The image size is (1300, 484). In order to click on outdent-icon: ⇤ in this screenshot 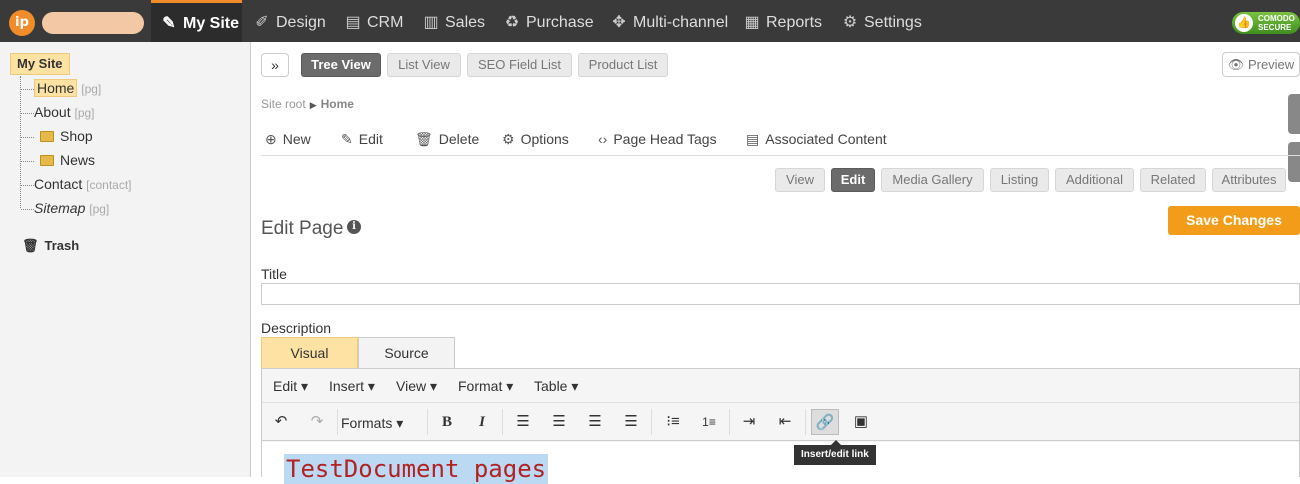, I will do `click(785, 421)`.